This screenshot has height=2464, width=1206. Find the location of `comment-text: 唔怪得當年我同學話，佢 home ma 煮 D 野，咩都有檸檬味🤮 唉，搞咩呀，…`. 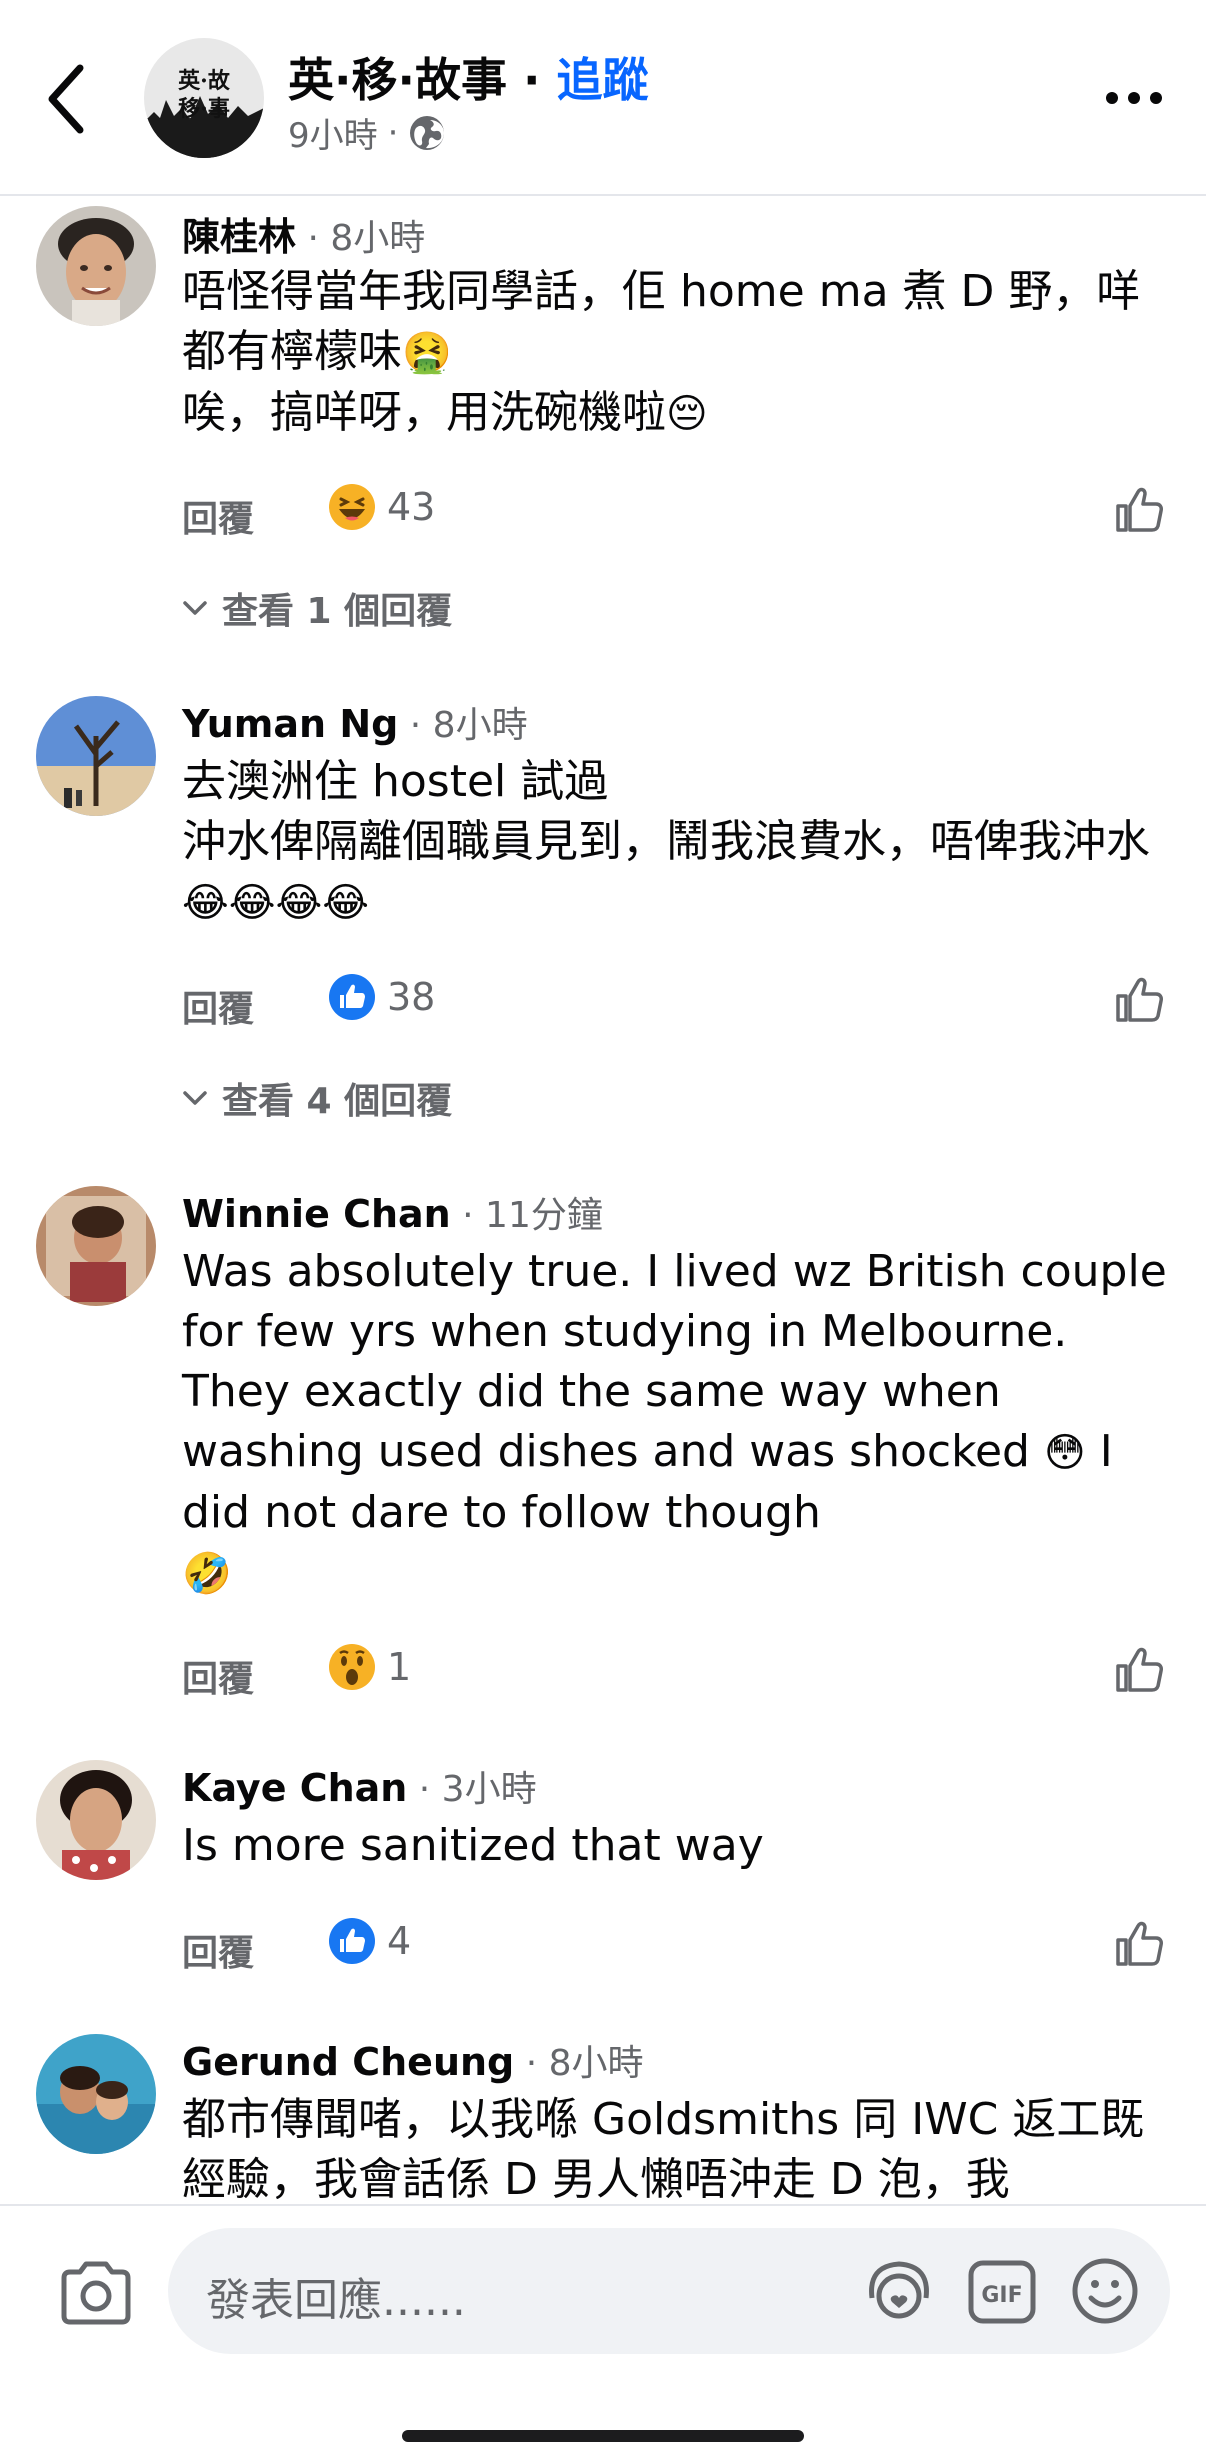

comment-text: 唔怪得當年我同學話，佢 home ma 煮 D 野，咩都有檸檬味🤮 唉，搞咩呀，… is located at coordinates (677, 353).